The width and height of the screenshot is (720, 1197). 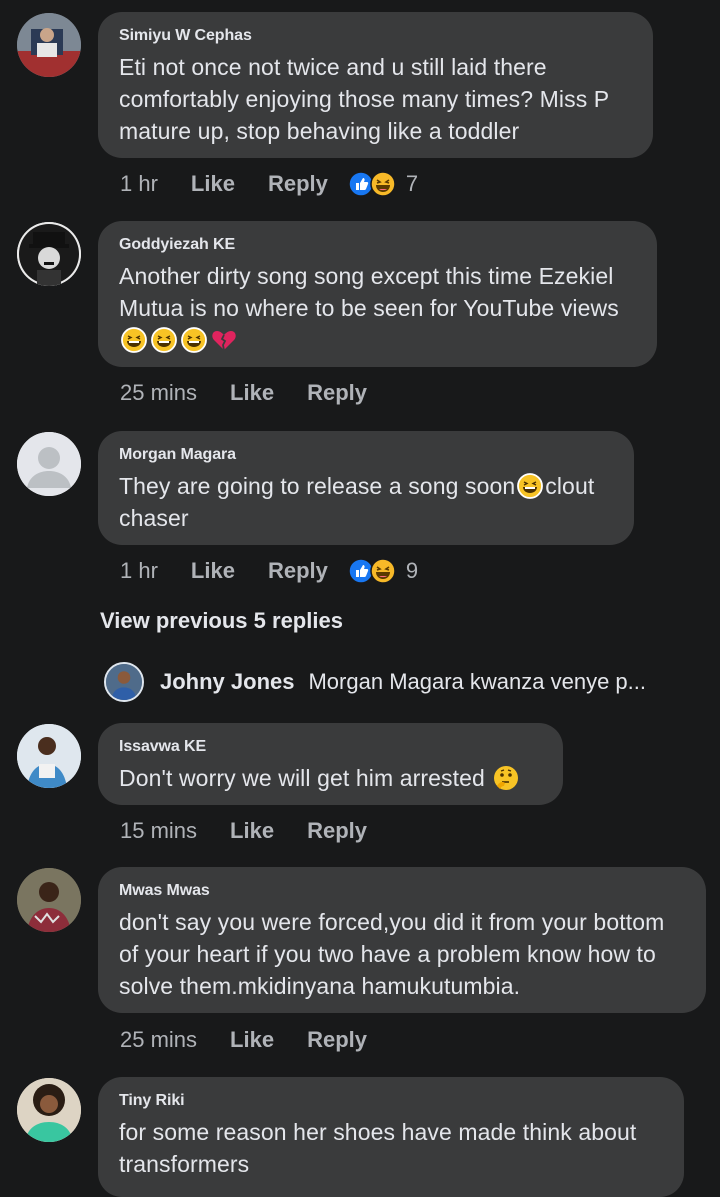 What do you see at coordinates (412, 570) in the screenshot?
I see `reaction-count: 9` at bounding box center [412, 570].